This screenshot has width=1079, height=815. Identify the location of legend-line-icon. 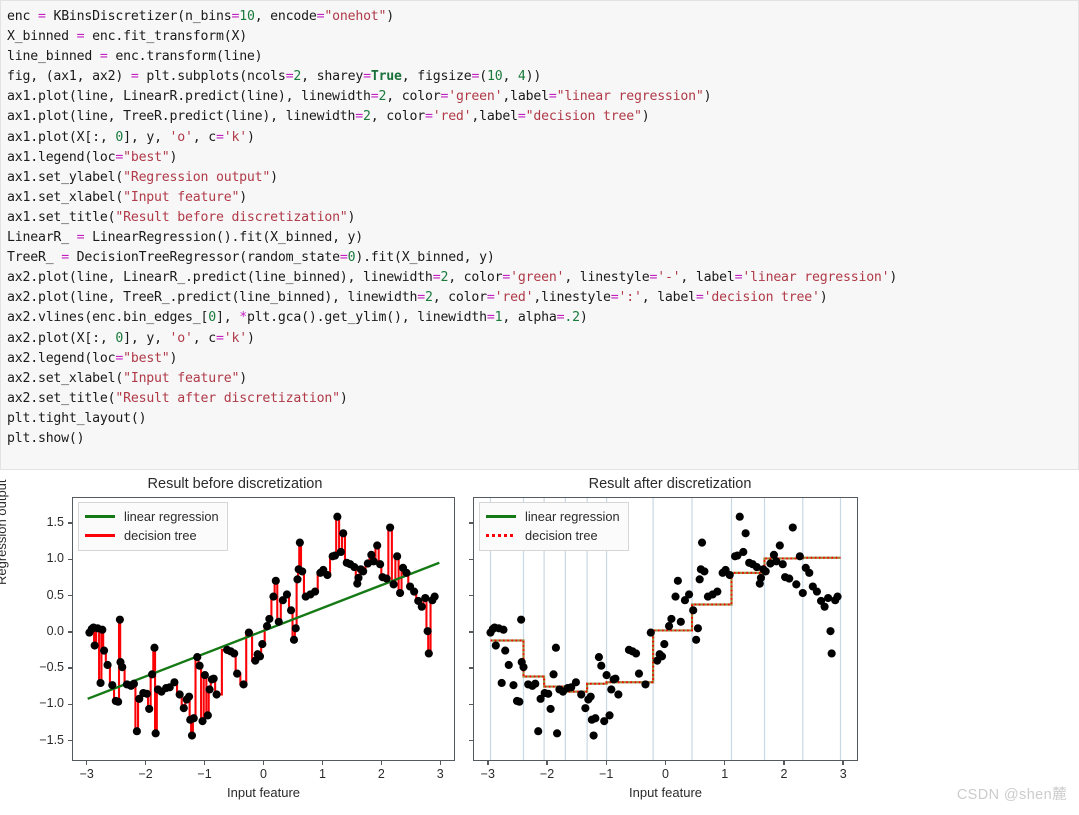
(100, 516).